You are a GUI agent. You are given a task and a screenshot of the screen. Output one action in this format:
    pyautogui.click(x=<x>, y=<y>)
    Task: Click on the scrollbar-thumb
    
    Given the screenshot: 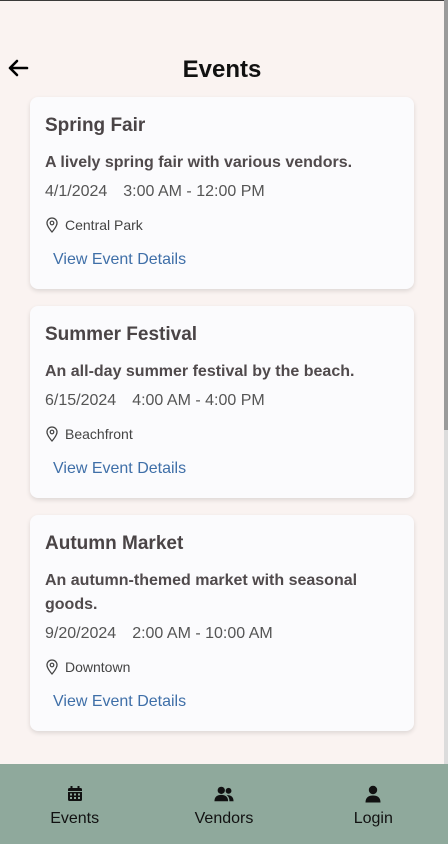 What is the action you would take?
    pyautogui.click(x=446, y=215)
    